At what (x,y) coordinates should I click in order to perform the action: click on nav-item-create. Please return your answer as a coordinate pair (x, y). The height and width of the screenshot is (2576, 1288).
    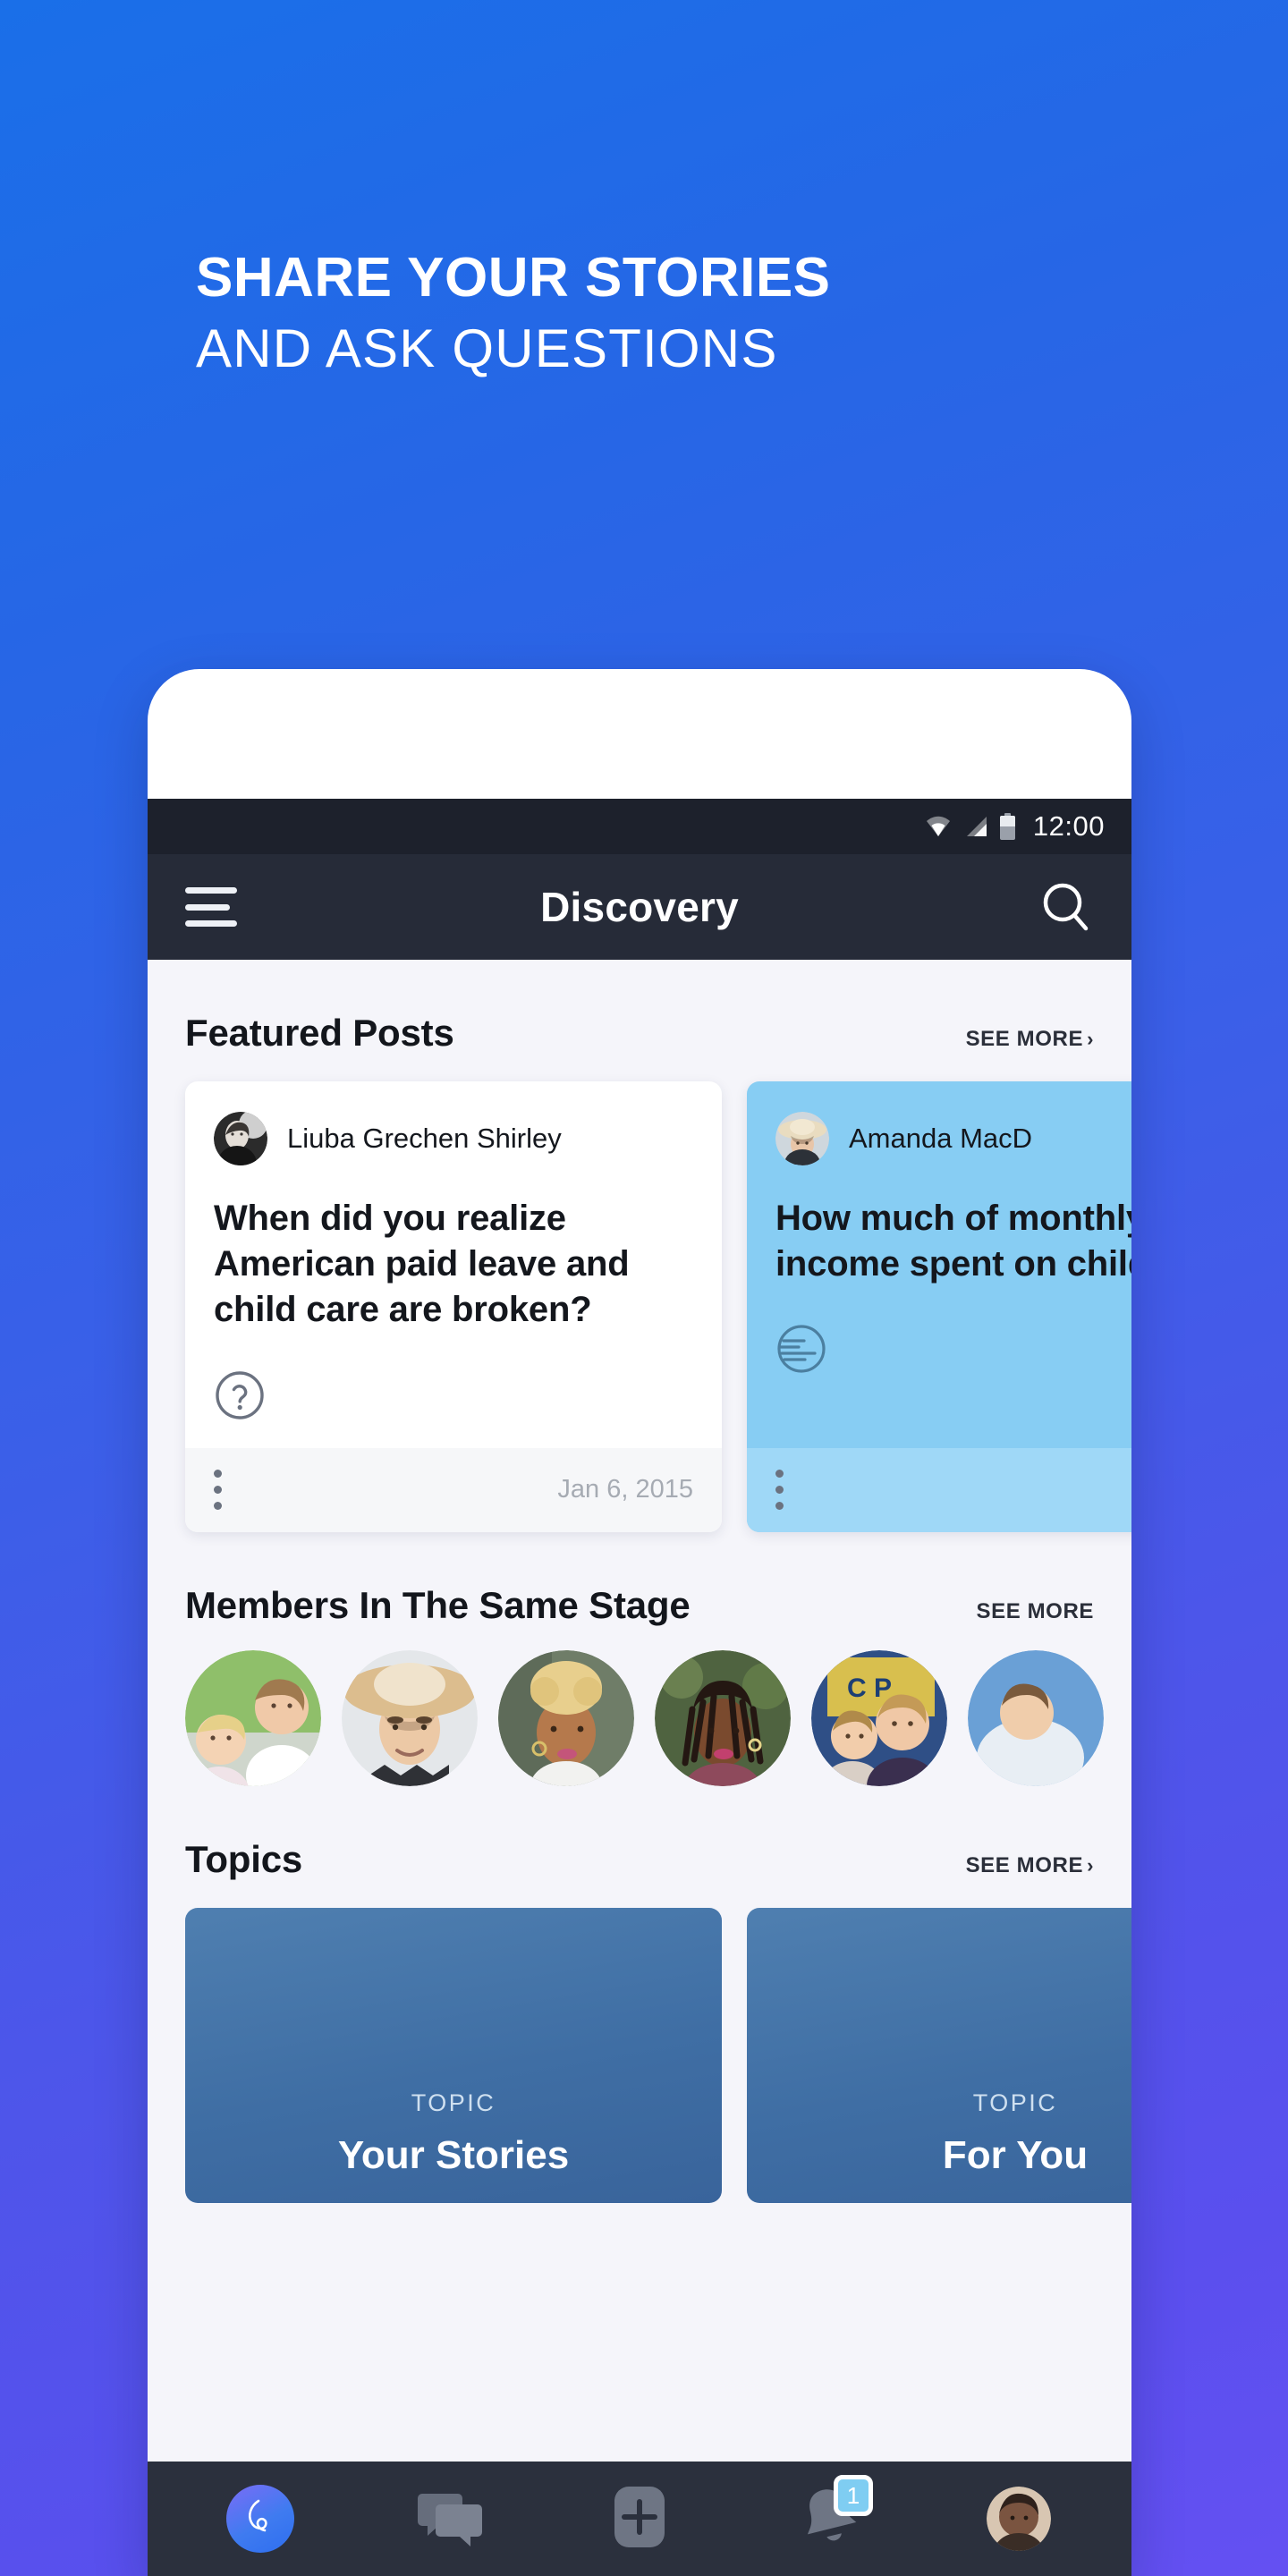
    Looking at the image, I should click on (639, 2519).